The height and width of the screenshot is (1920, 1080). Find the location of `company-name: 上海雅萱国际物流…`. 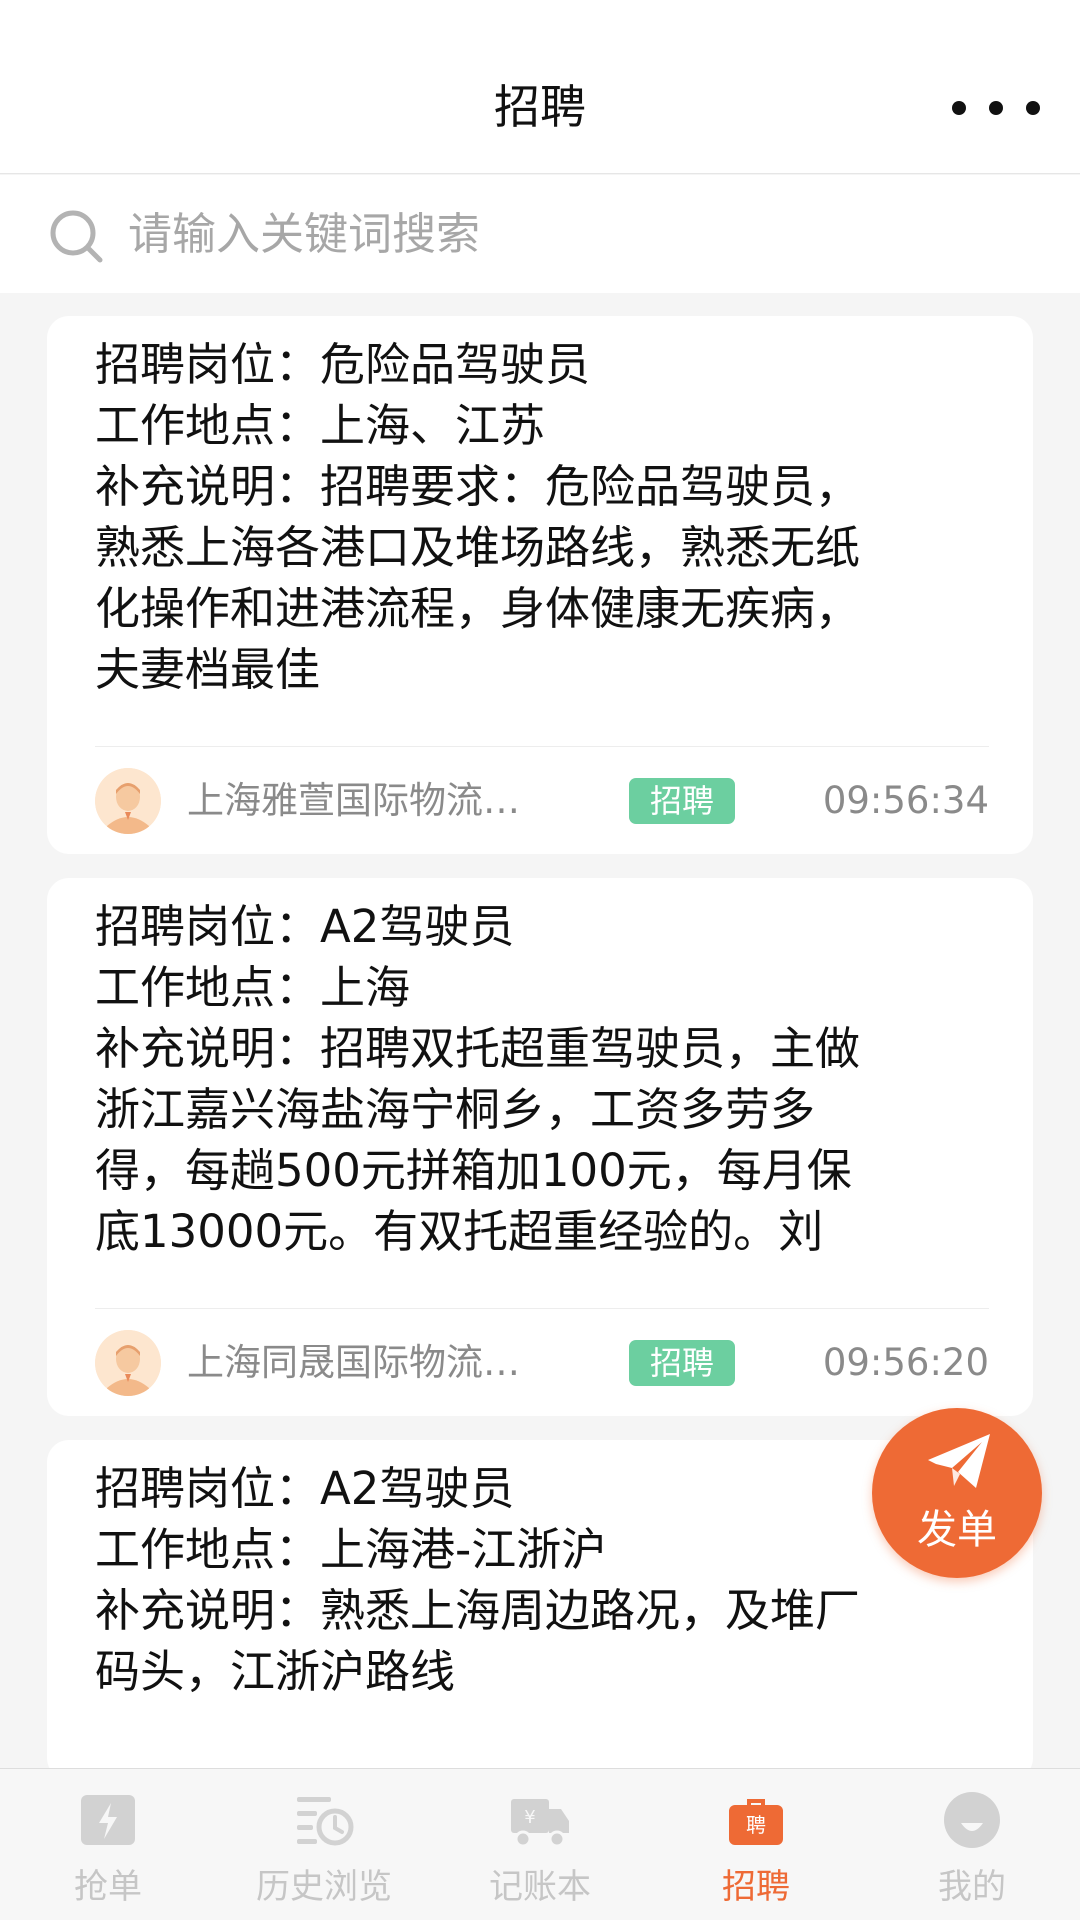

company-name: 上海雅萱国际物流… is located at coordinates (377, 801).